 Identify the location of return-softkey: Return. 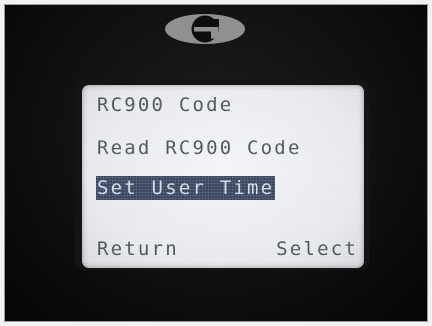
(138, 249).